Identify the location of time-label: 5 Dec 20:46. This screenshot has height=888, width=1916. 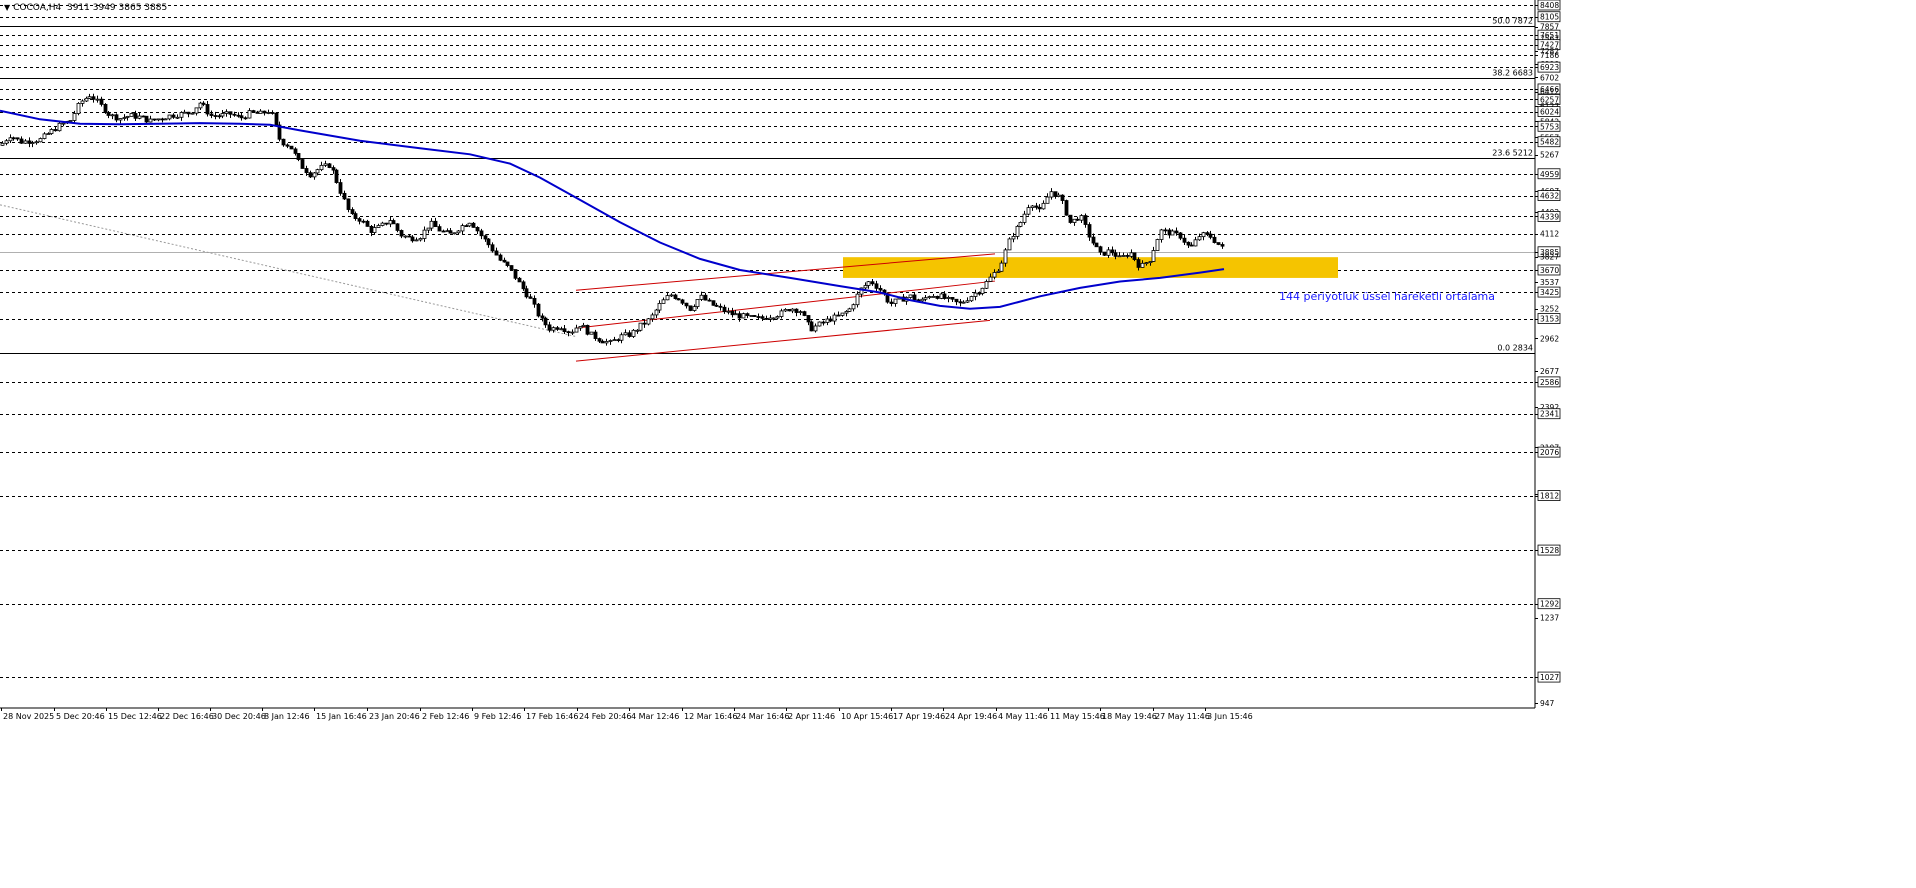
(80, 716).